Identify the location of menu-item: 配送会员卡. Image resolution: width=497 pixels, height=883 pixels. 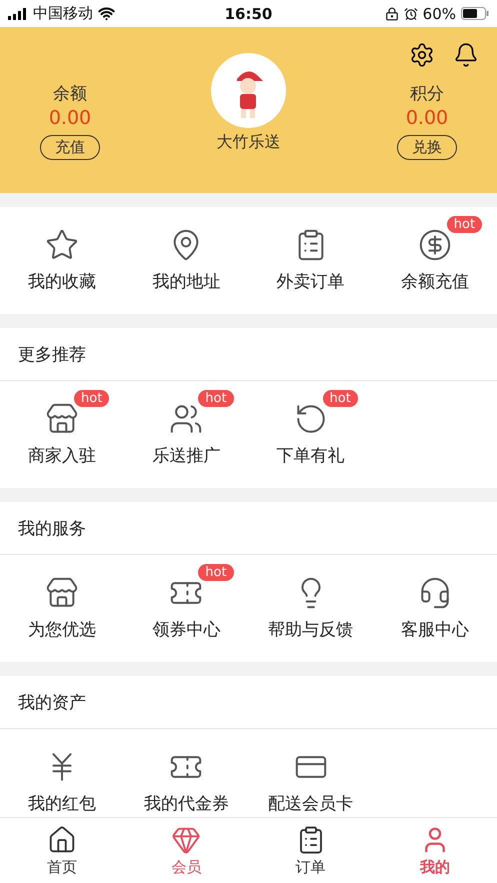
(311, 803).